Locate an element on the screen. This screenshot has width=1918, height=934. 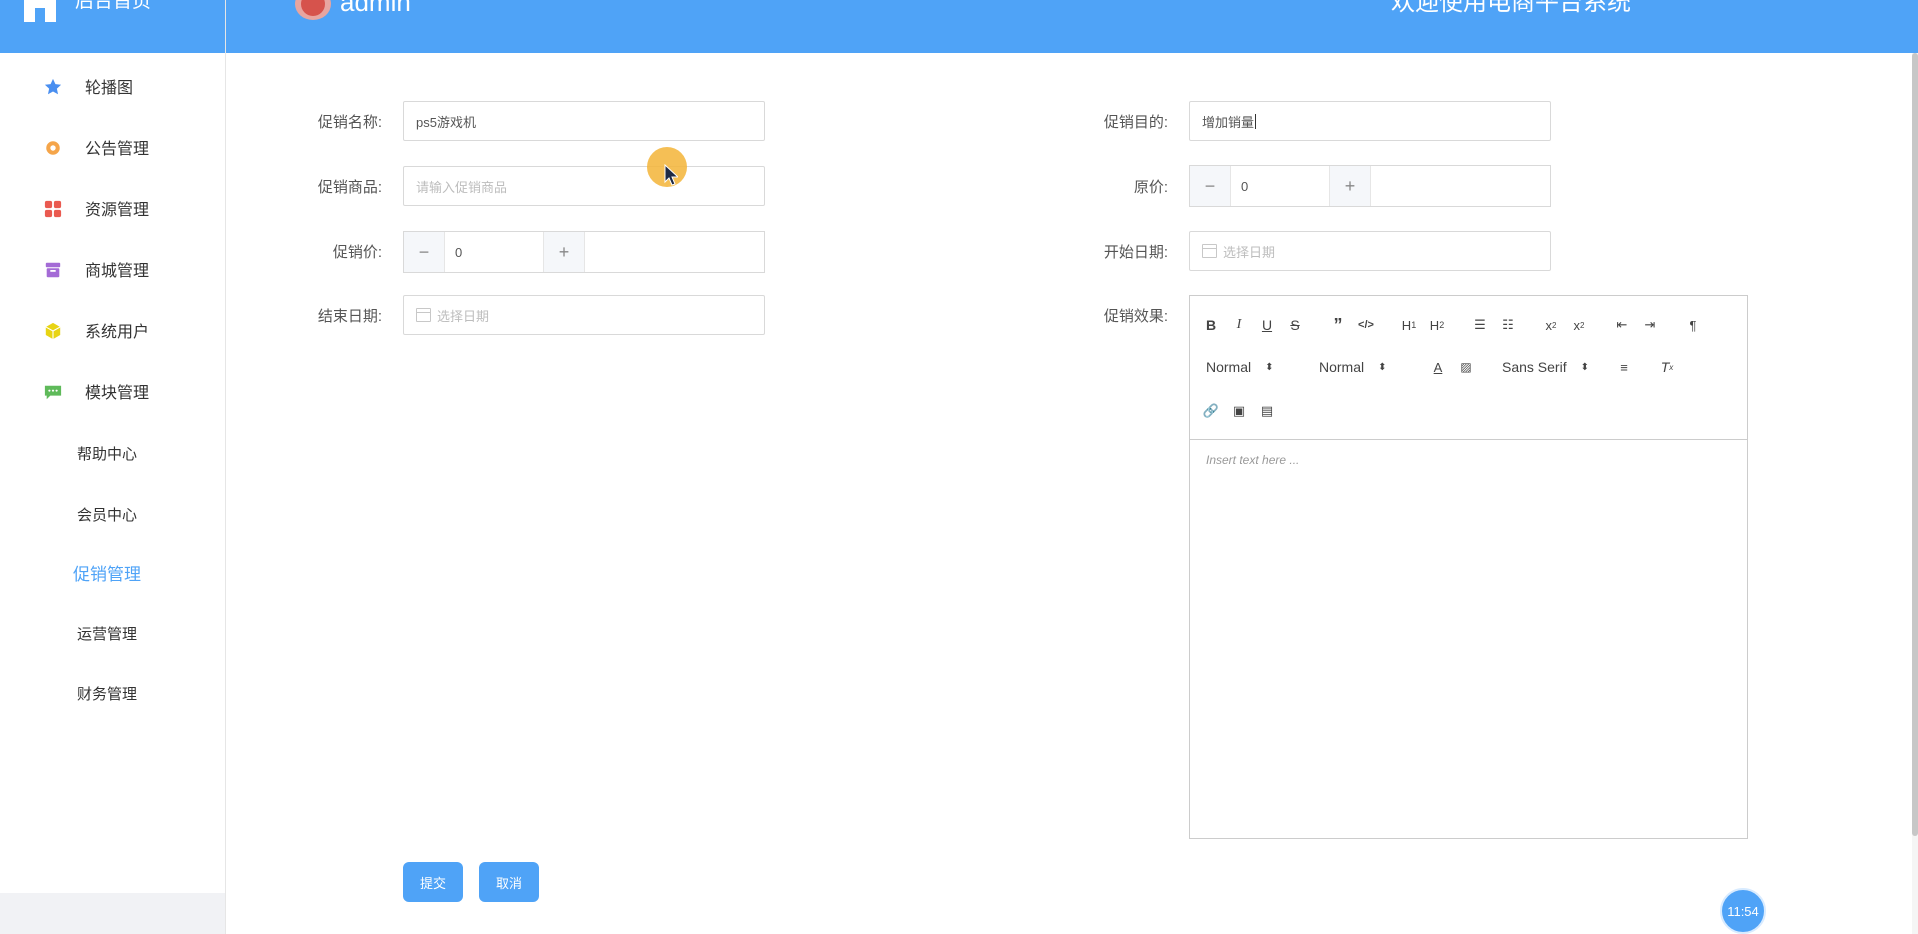
sidebar-item-resources: 资源管理 is located at coordinates (112, 208).